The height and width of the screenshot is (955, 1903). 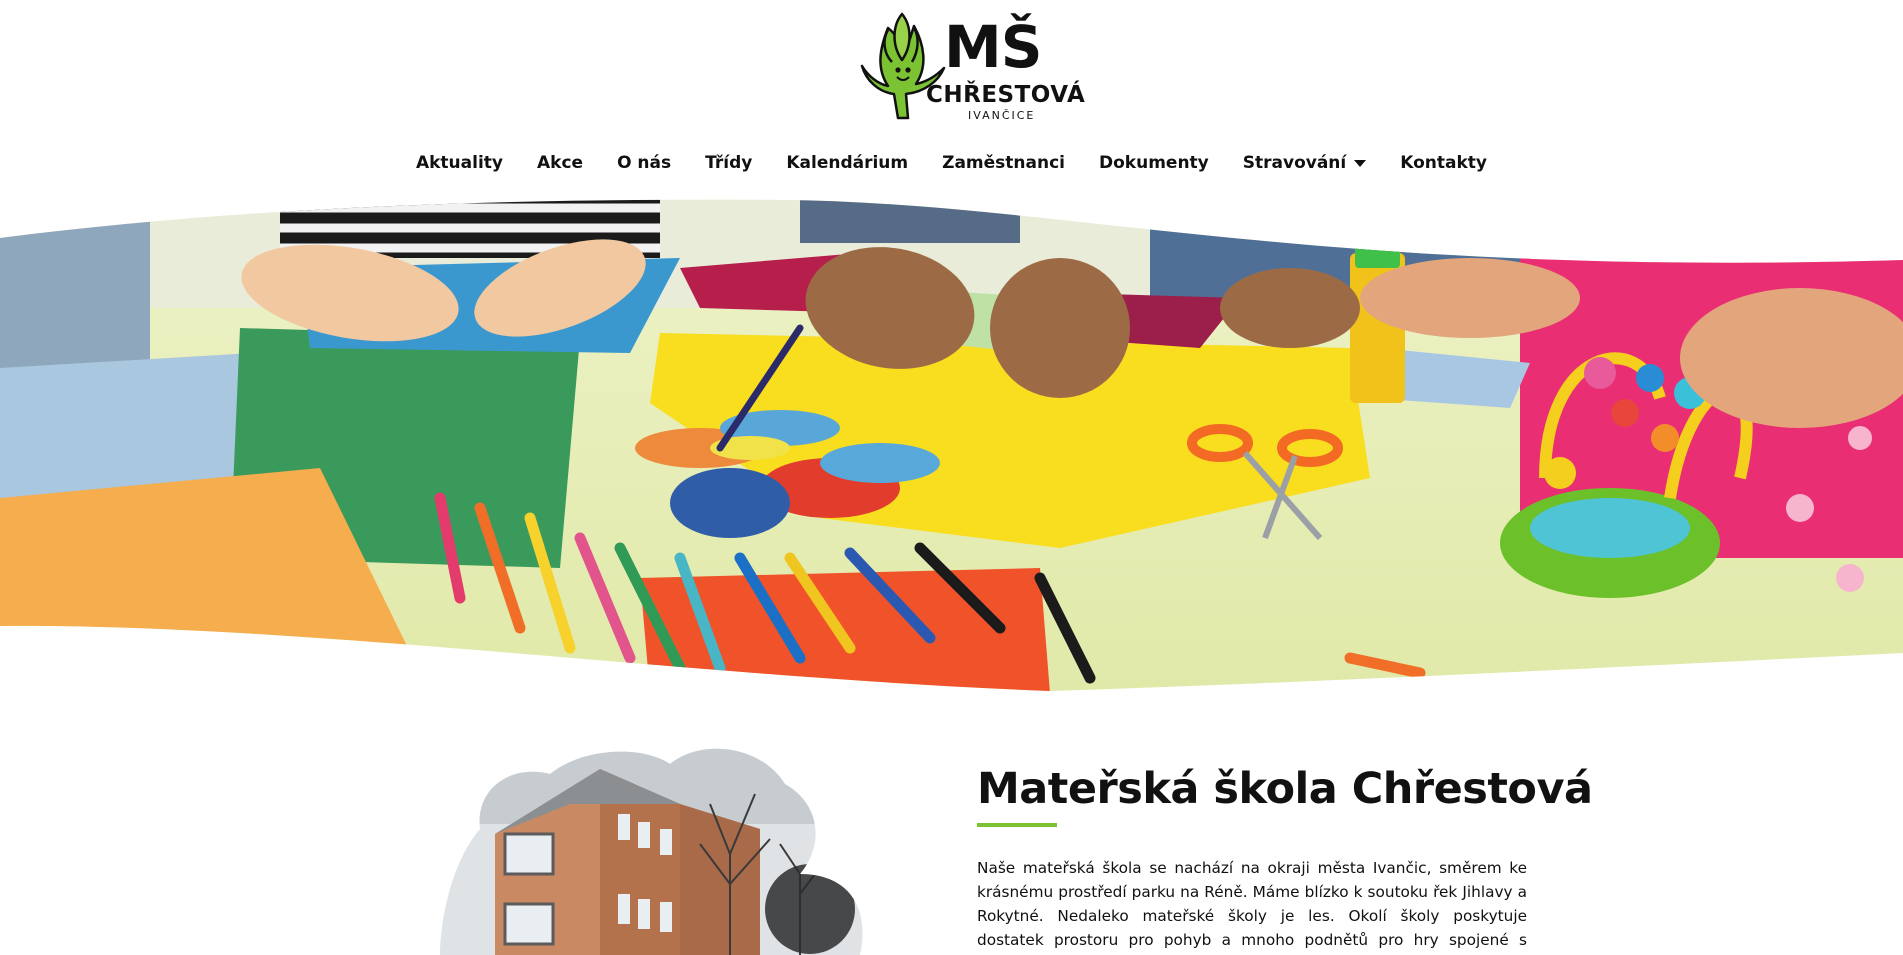 I want to click on nav-item-tridy: Třídy, so click(x=728, y=163).